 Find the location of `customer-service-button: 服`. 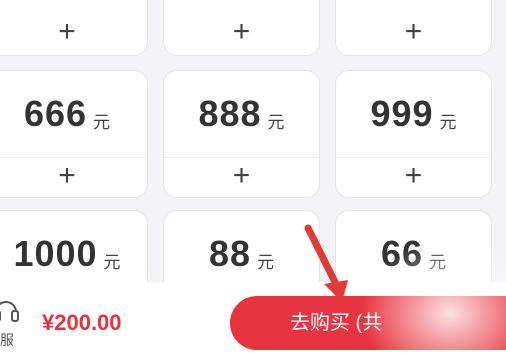

customer-service-button: 服 is located at coordinates (14, 324).